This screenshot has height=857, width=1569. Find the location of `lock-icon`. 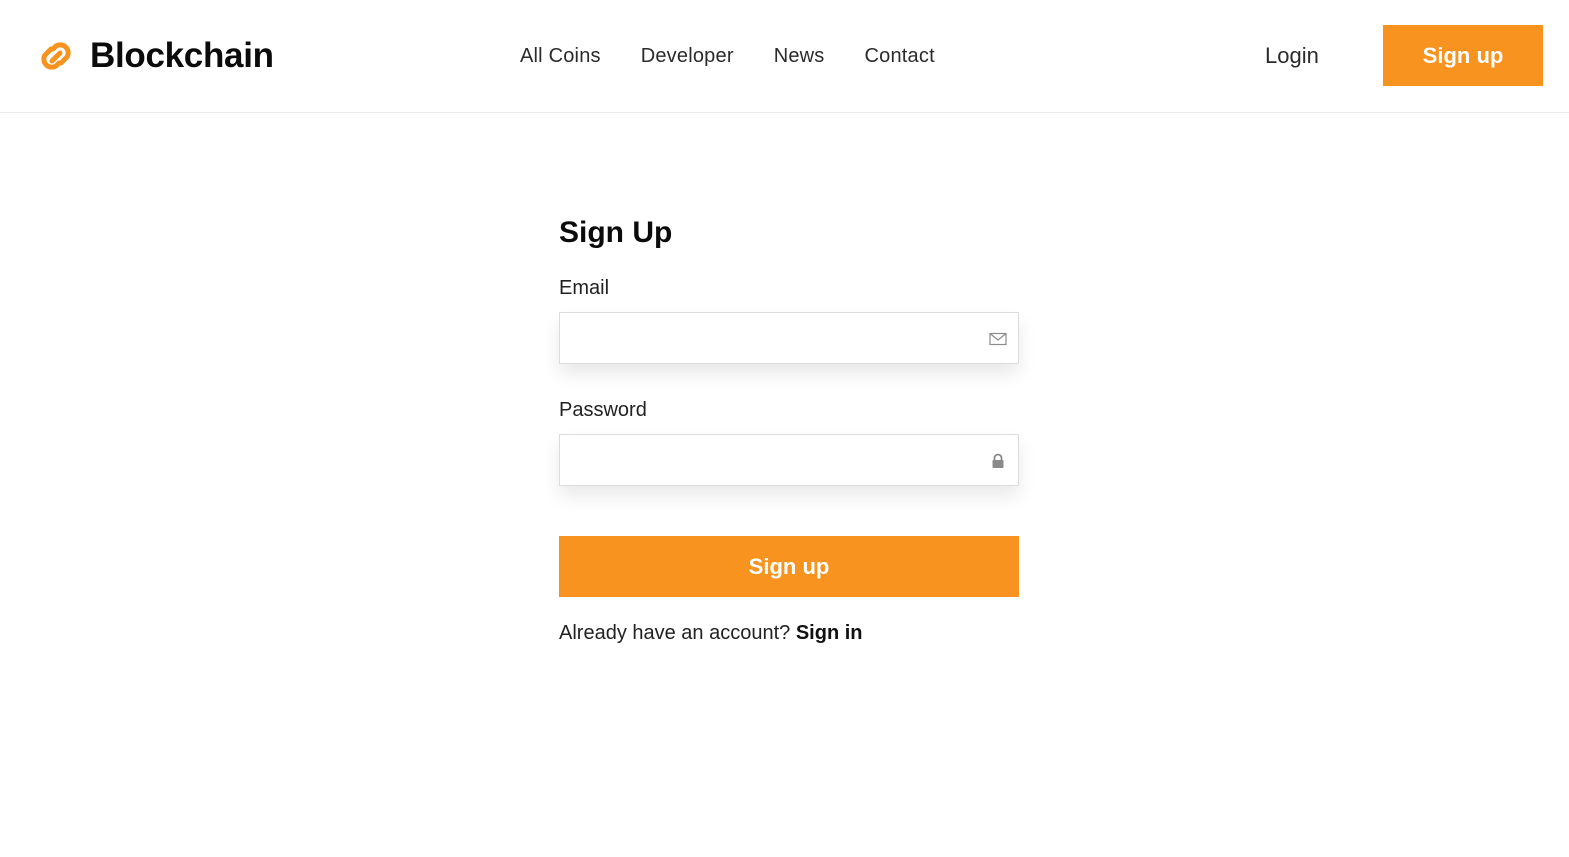

lock-icon is located at coordinates (998, 460).